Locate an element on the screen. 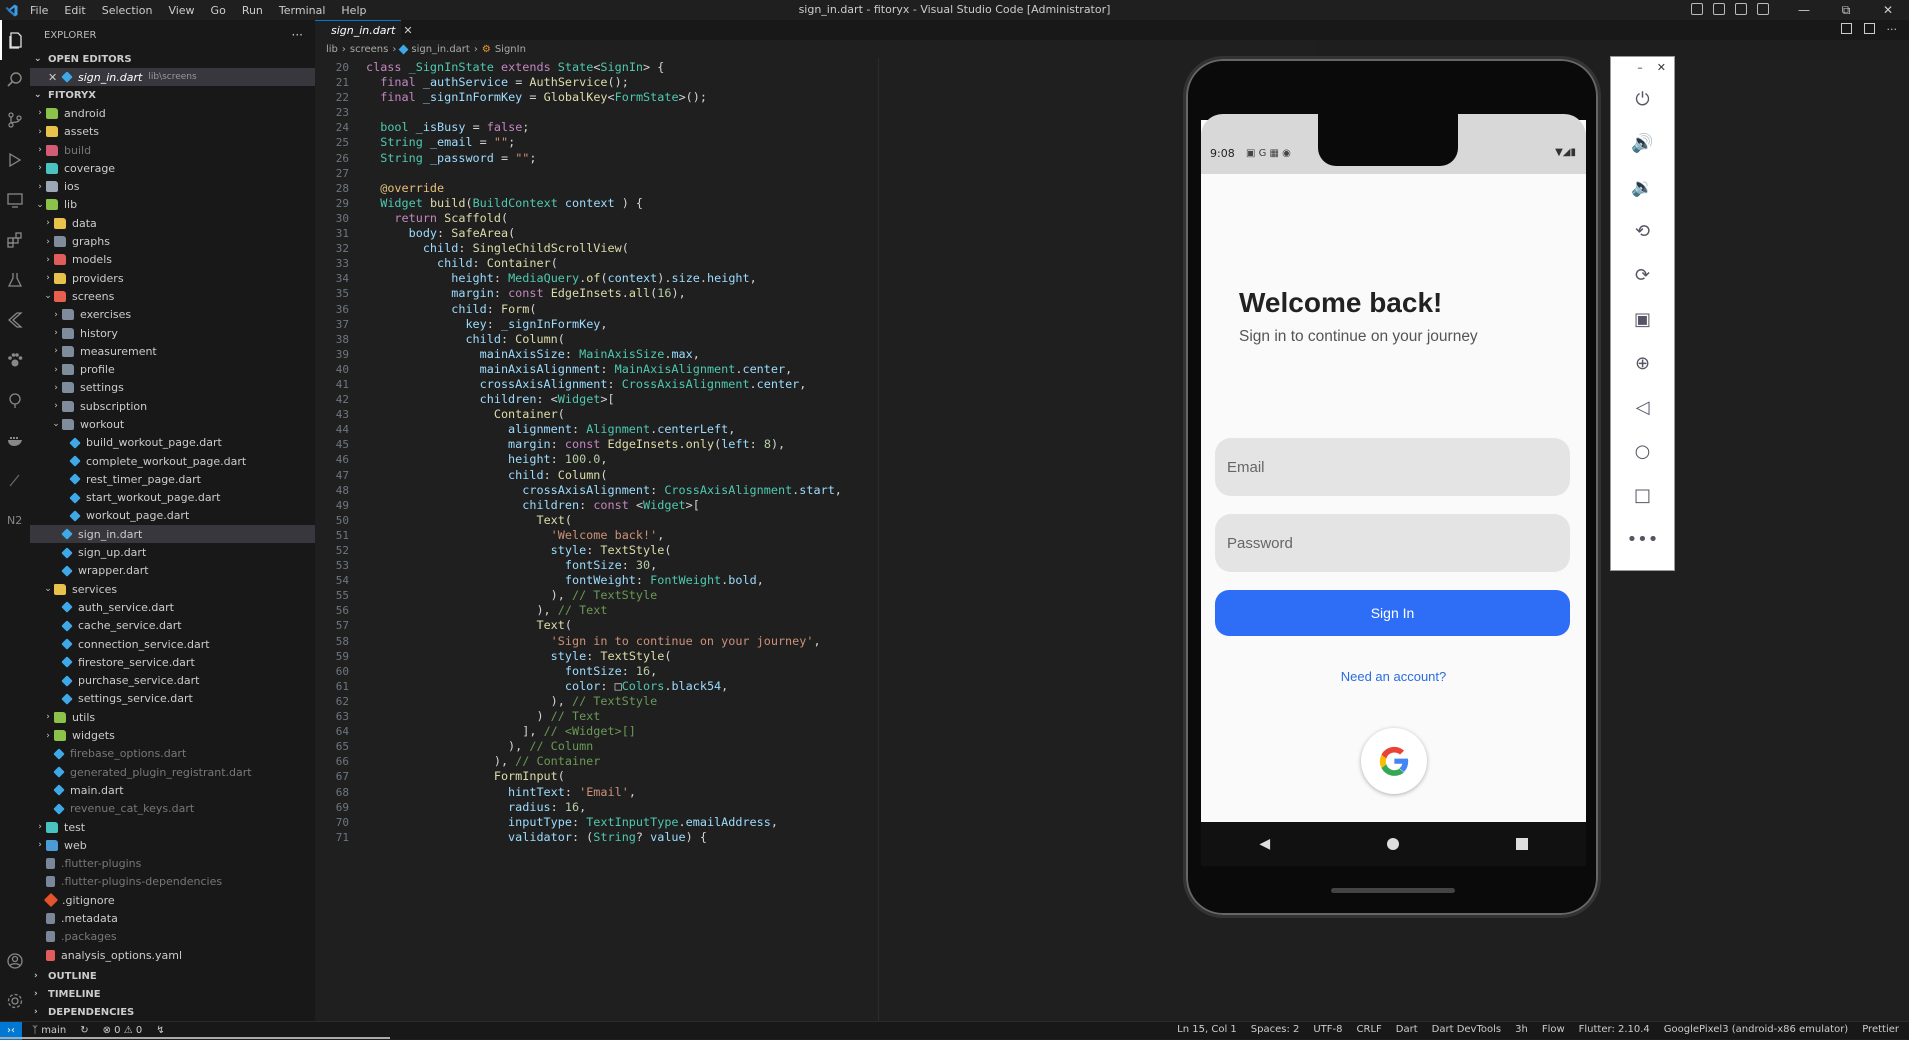 Image resolution: width=1909 pixels, height=1040 pixels. breadcrumb-lib: lib is located at coordinates (332, 49).